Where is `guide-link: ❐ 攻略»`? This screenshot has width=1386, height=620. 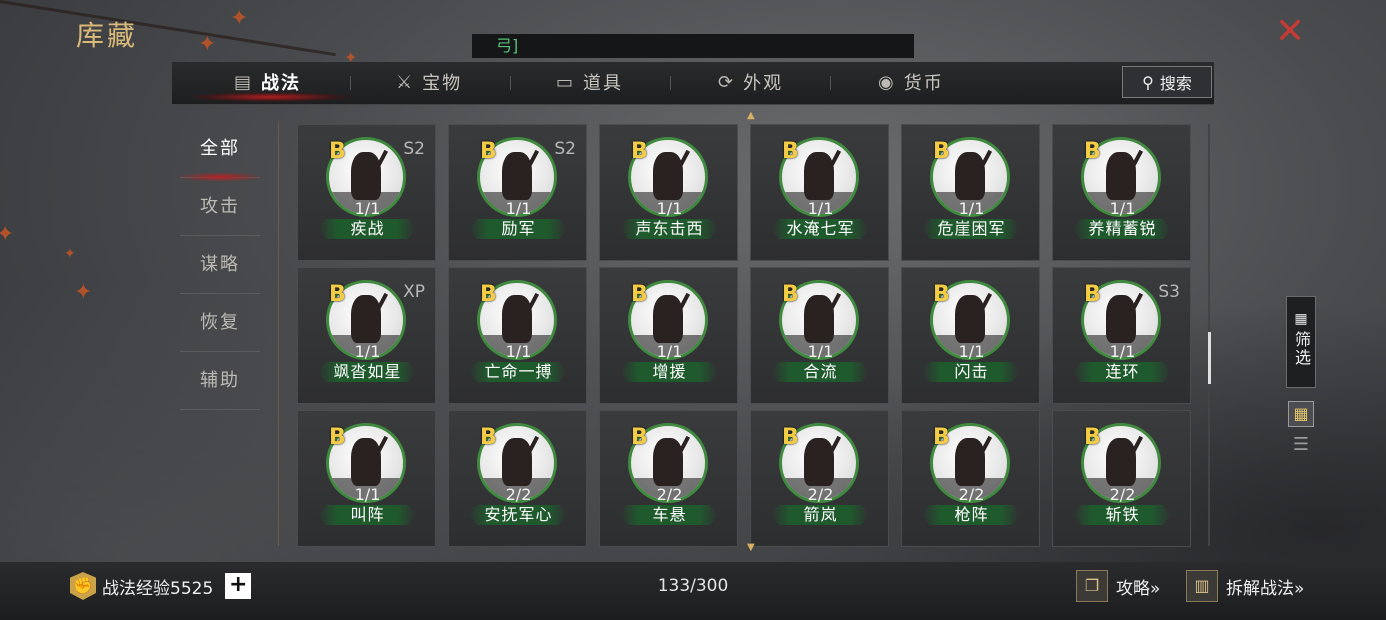 guide-link: ❐ 攻略» is located at coordinates (1118, 586).